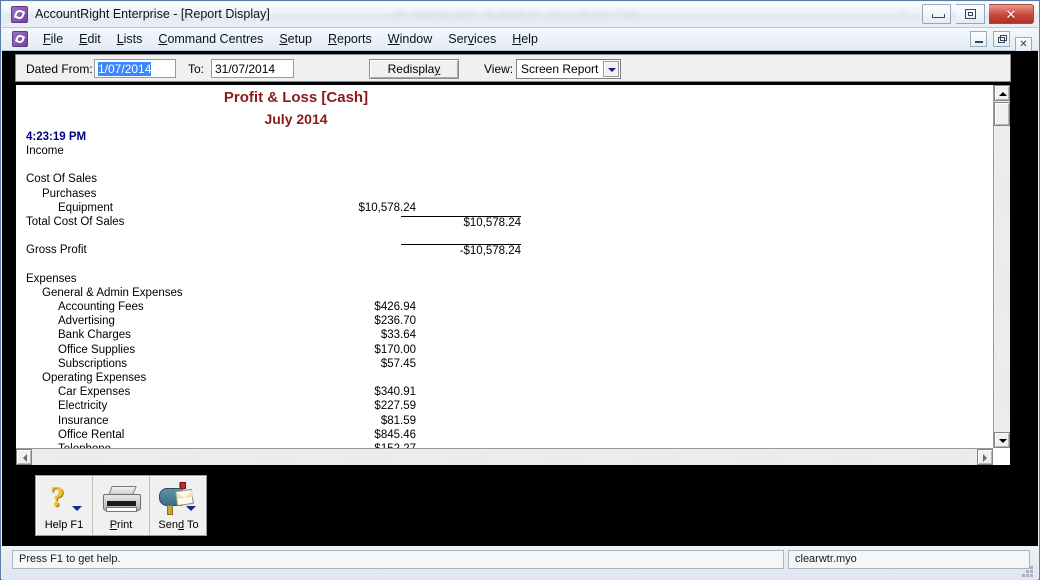 The image size is (1040, 580). I want to click on report-row-amount: $33.64, so click(398, 335).